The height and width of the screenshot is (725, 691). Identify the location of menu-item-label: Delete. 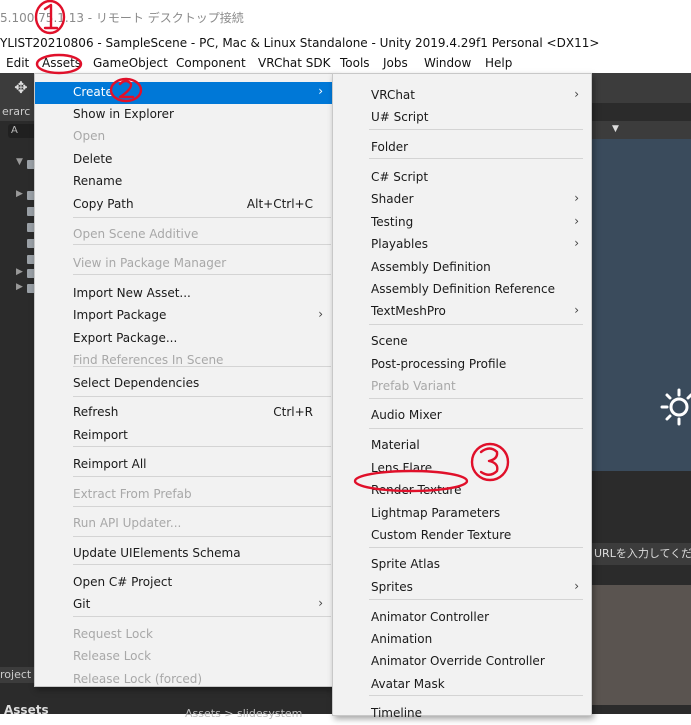
(93, 159).